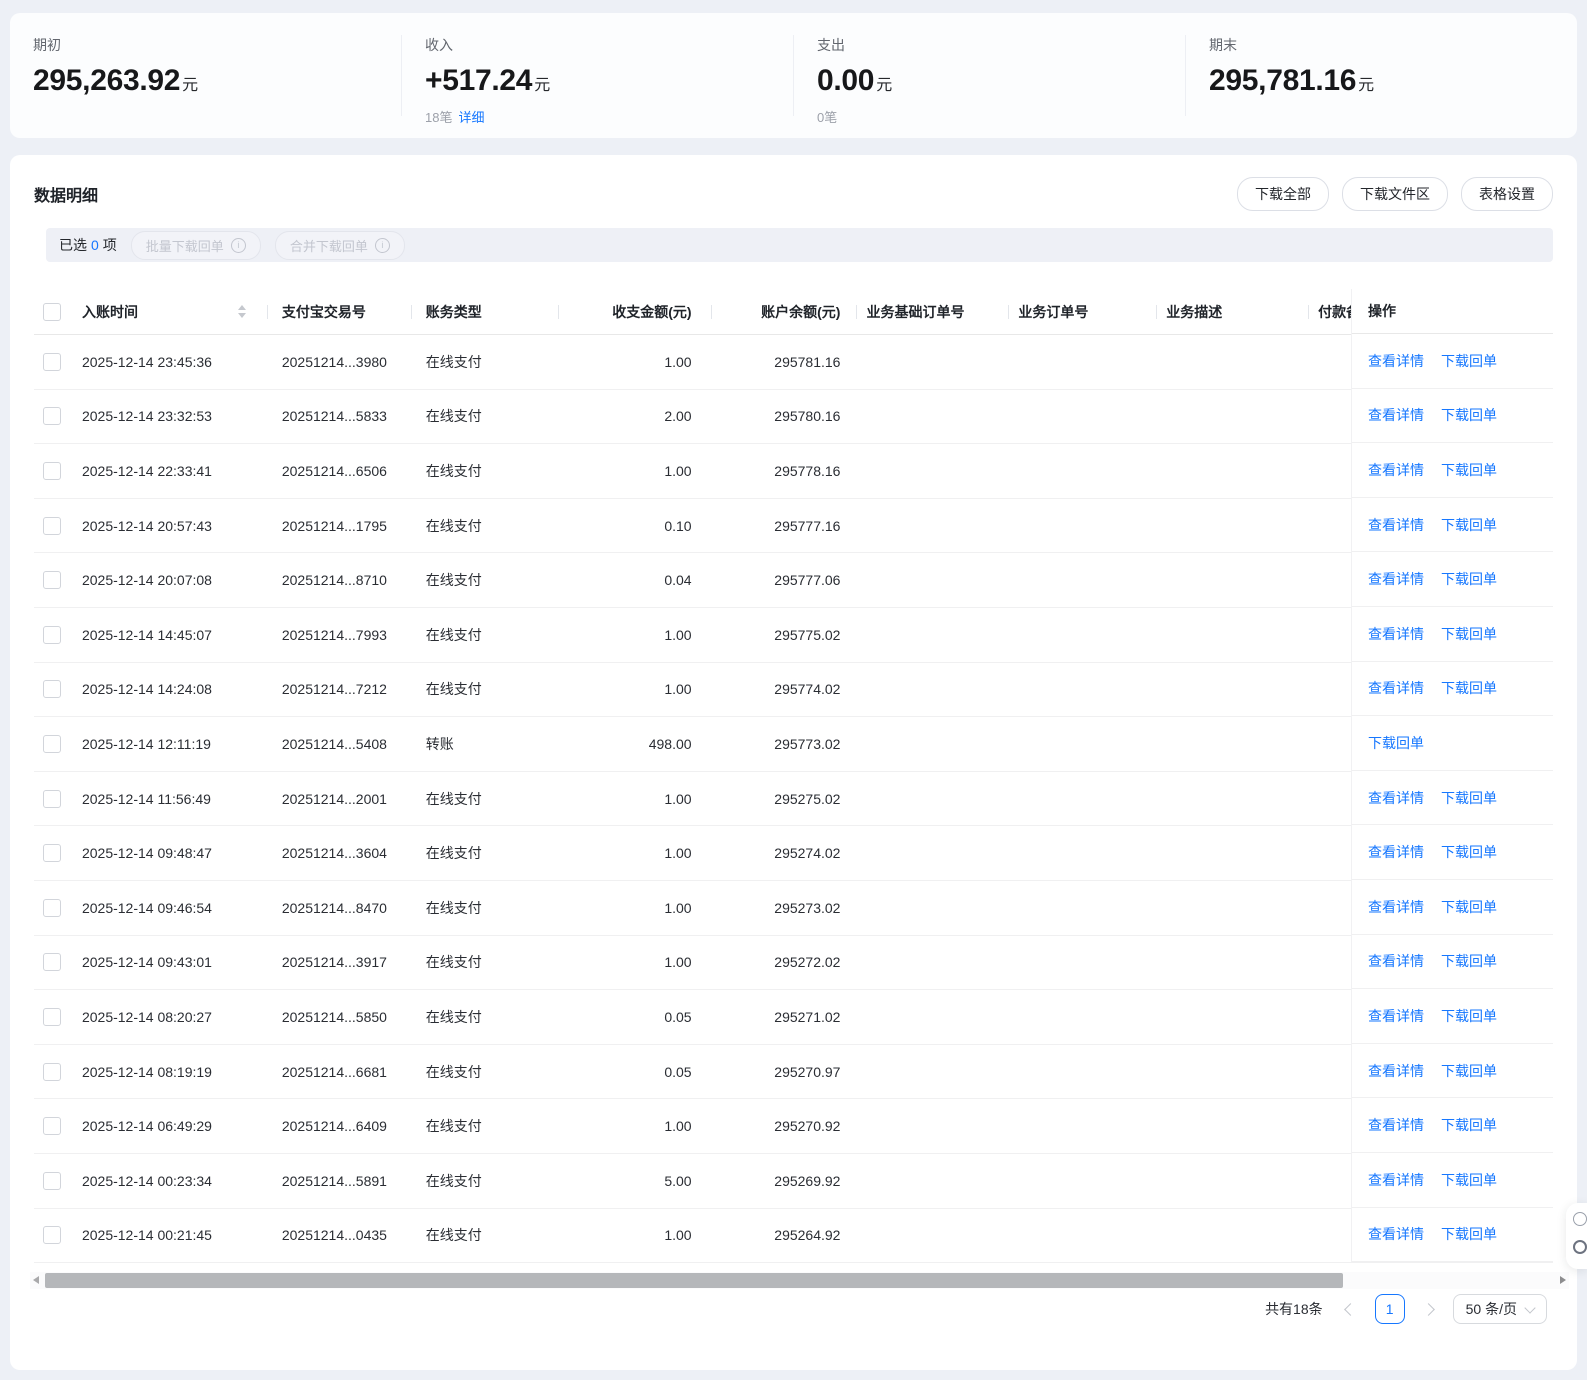 The image size is (1587, 1380). What do you see at coordinates (1499, 1309) in the screenshot?
I see `page-size-select: 50 条/页` at bounding box center [1499, 1309].